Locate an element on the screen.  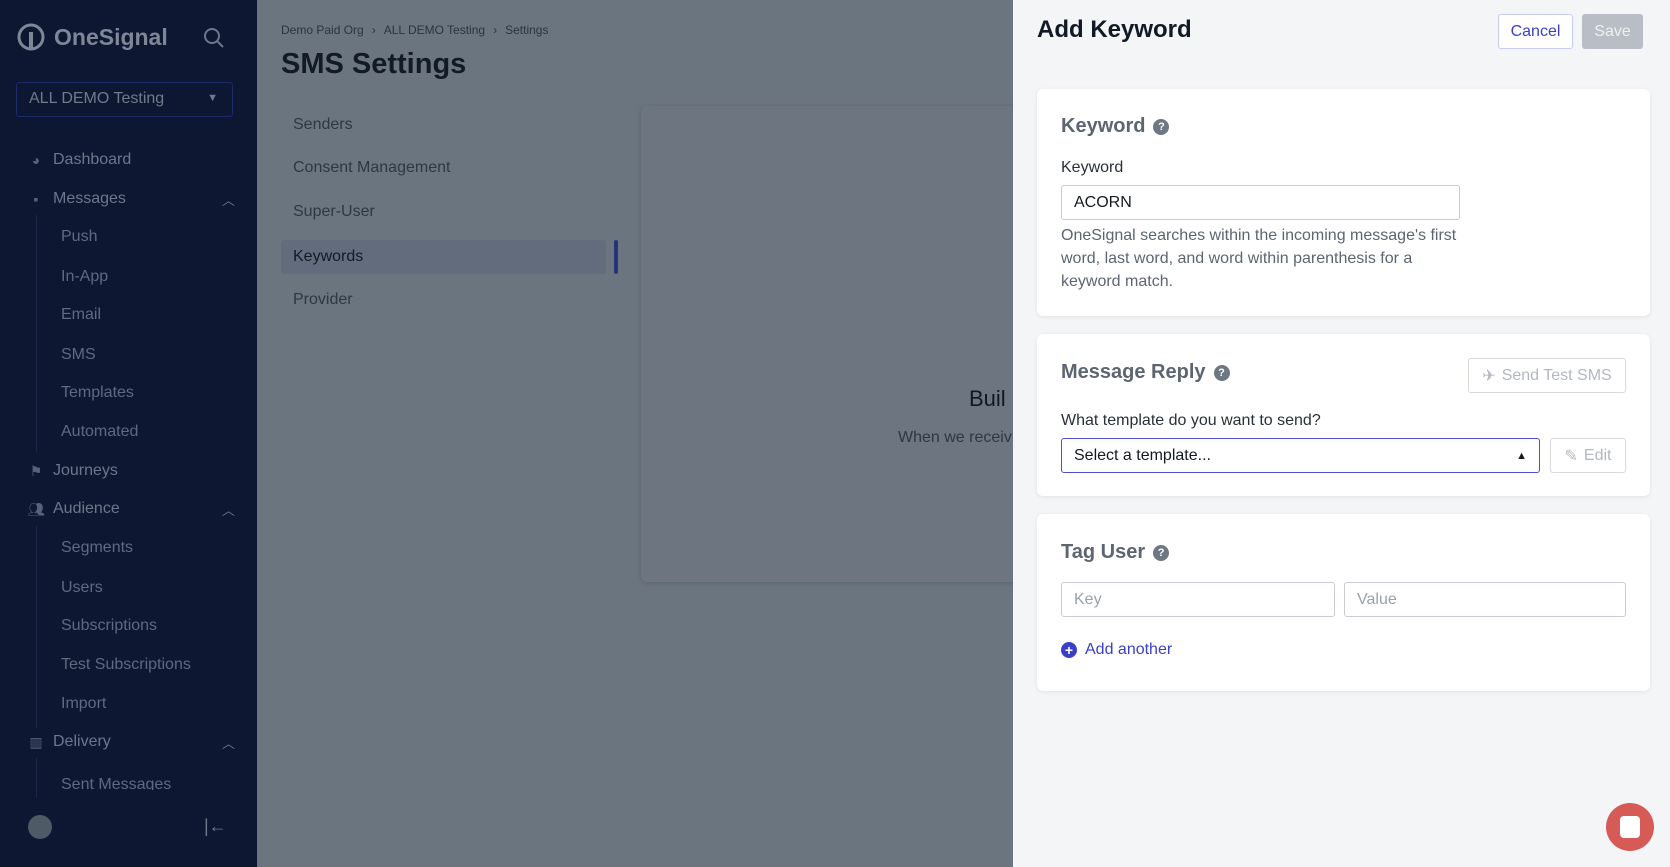
label: Push is located at coordinates (79, 236).